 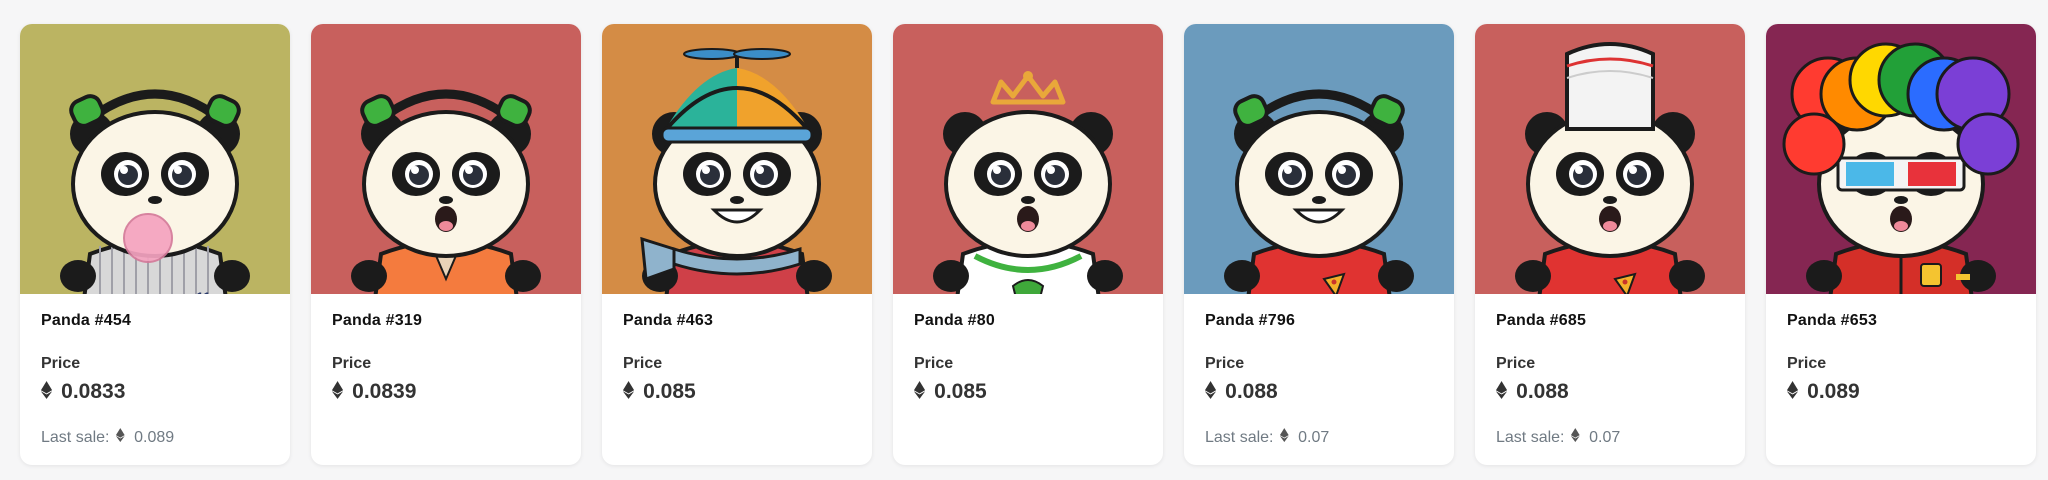 I want to click on nft-name: Panda #463, so click(x=737, y=323).